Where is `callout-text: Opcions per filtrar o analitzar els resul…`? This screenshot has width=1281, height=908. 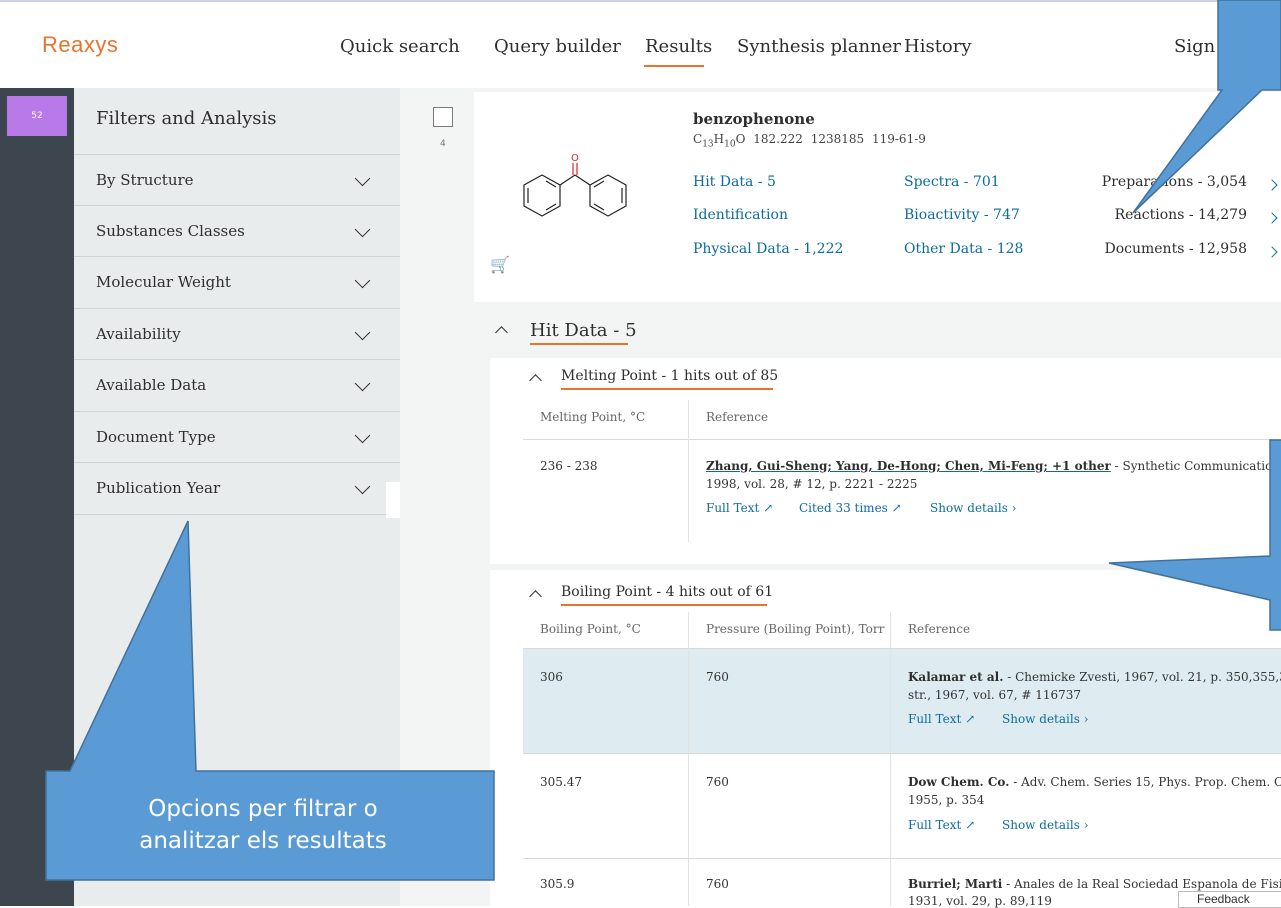 callout-text: Opcions per filtrar o analitzar els resul… is located at coordinates (263, 825).